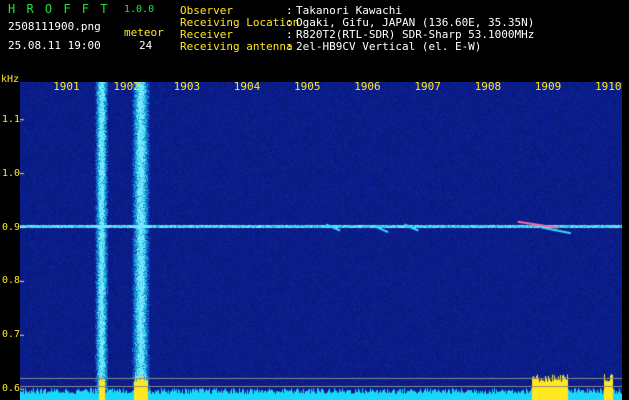 The image size is (629, 400). Describe the element at coordinates (54, 45) in the screenshot. I see `file-timestamp: 25.08.11 19:00` at that location.